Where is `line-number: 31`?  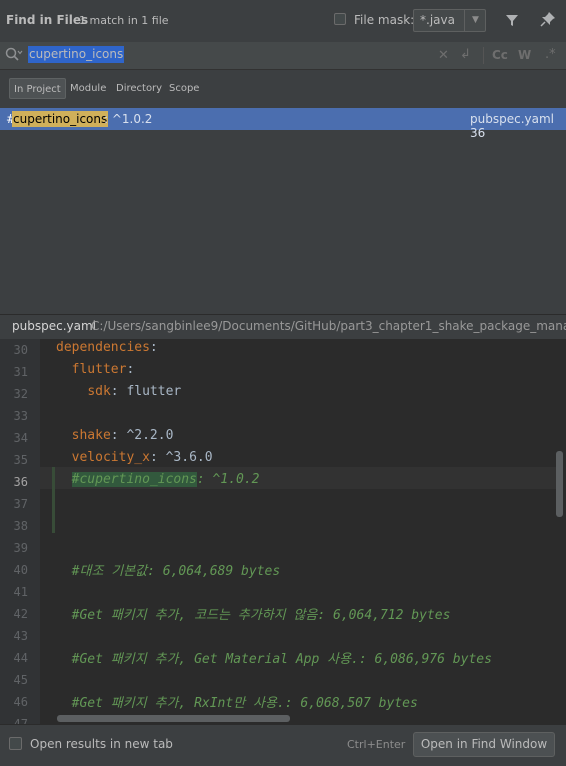
line-number: 31 is located at coordinates (20, 372).